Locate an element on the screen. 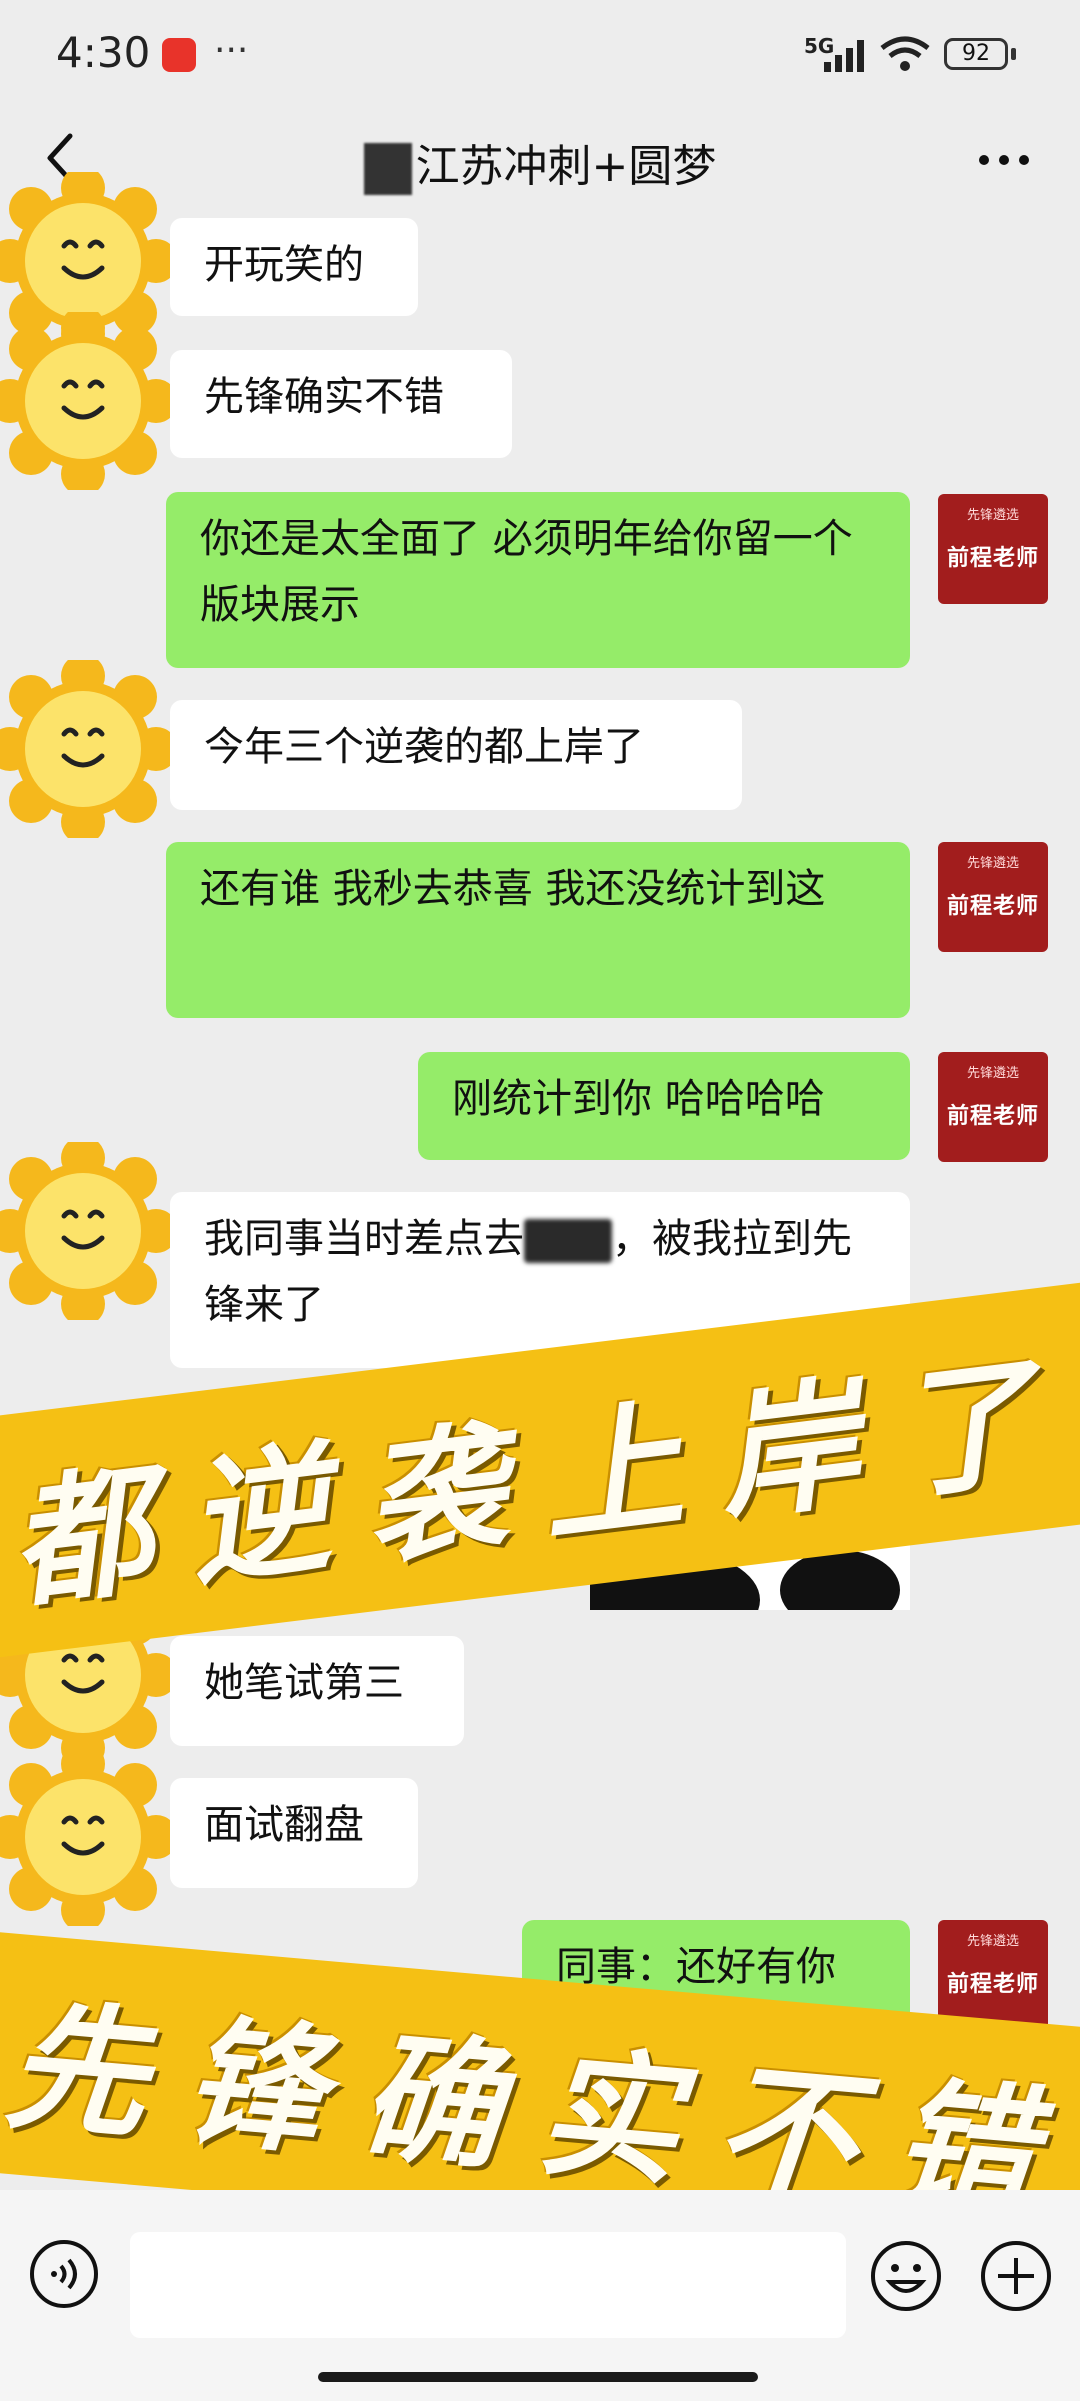  message-bubble: 还有谁 我秒去恭喜 我还没统计到这 is located at coordinates (538, 930).